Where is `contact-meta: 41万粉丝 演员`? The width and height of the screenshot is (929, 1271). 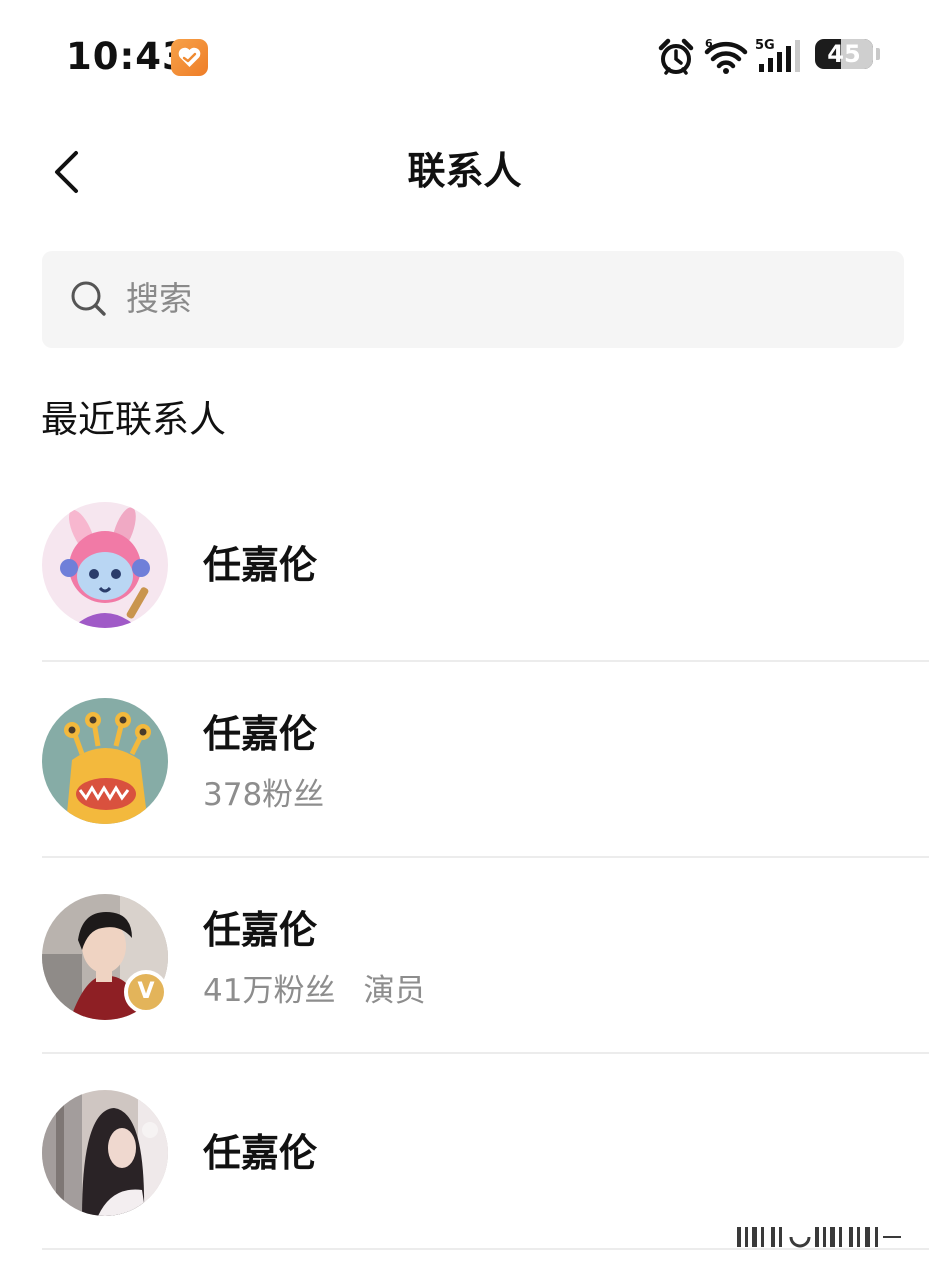
contact-meta: 41万粉丝 演员 is located at coordinates (314, 991).